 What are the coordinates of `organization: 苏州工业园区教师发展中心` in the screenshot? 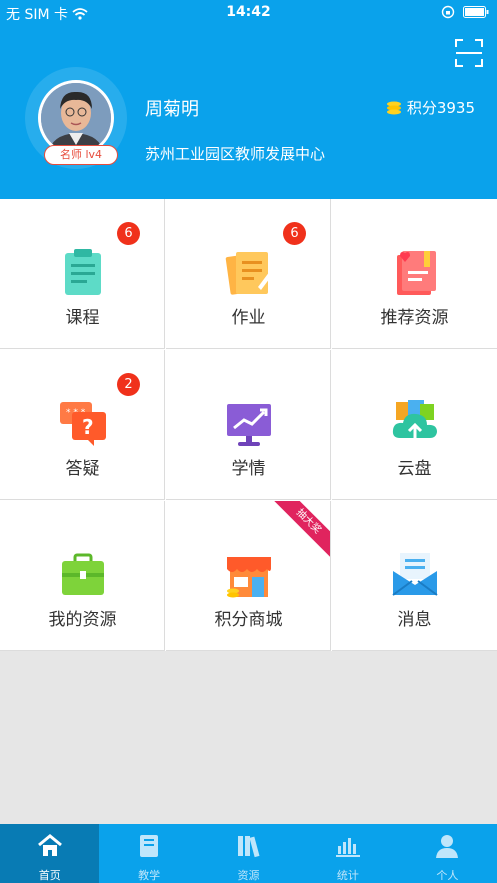 It's located at (235, 154).